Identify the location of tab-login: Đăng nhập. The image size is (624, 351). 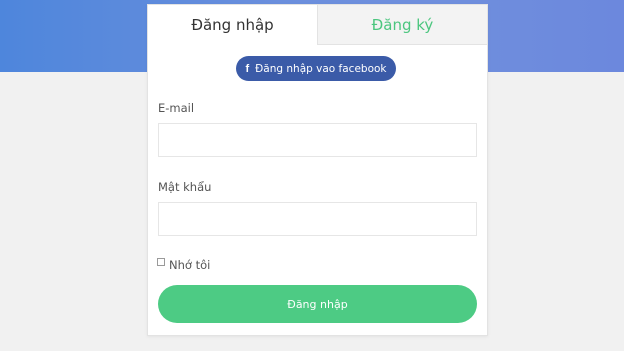
(232, 25).